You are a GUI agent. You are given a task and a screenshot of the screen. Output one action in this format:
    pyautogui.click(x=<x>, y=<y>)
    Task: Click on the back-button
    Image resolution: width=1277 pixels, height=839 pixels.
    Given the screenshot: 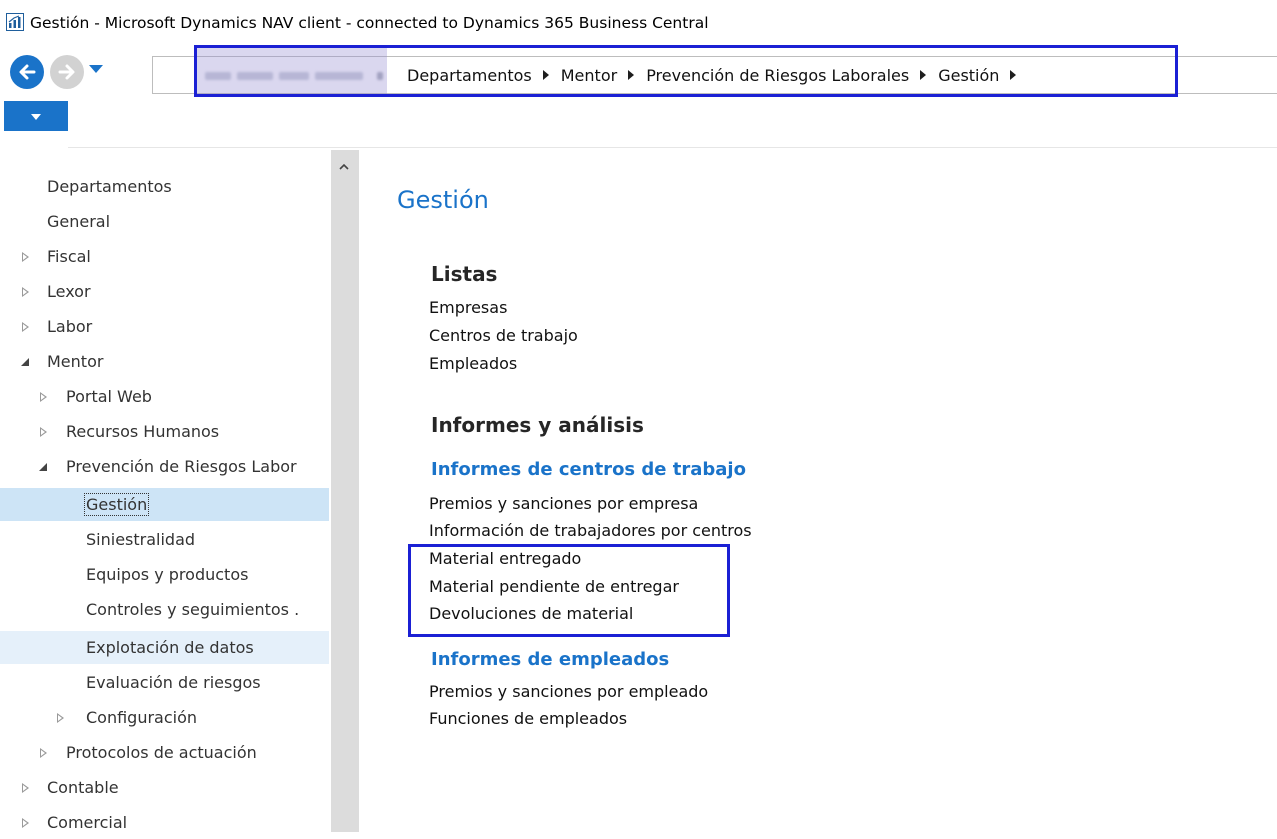 What is the action you would take?
    pyautogui.click(x=27, y=72)
    